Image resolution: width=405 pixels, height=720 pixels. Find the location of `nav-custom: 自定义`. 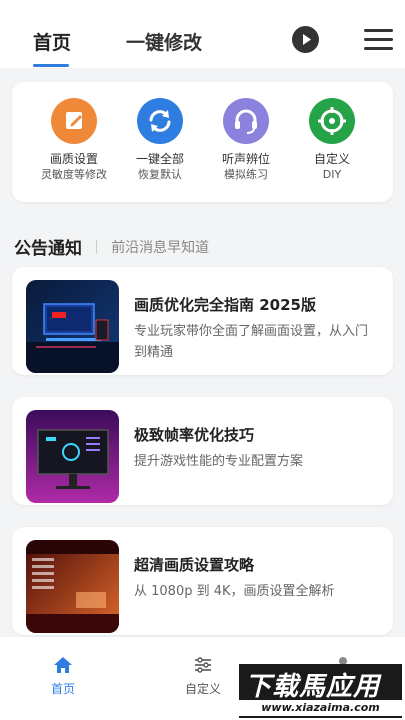

nav-custom: 自定义 is located at coordinates (203, 676).